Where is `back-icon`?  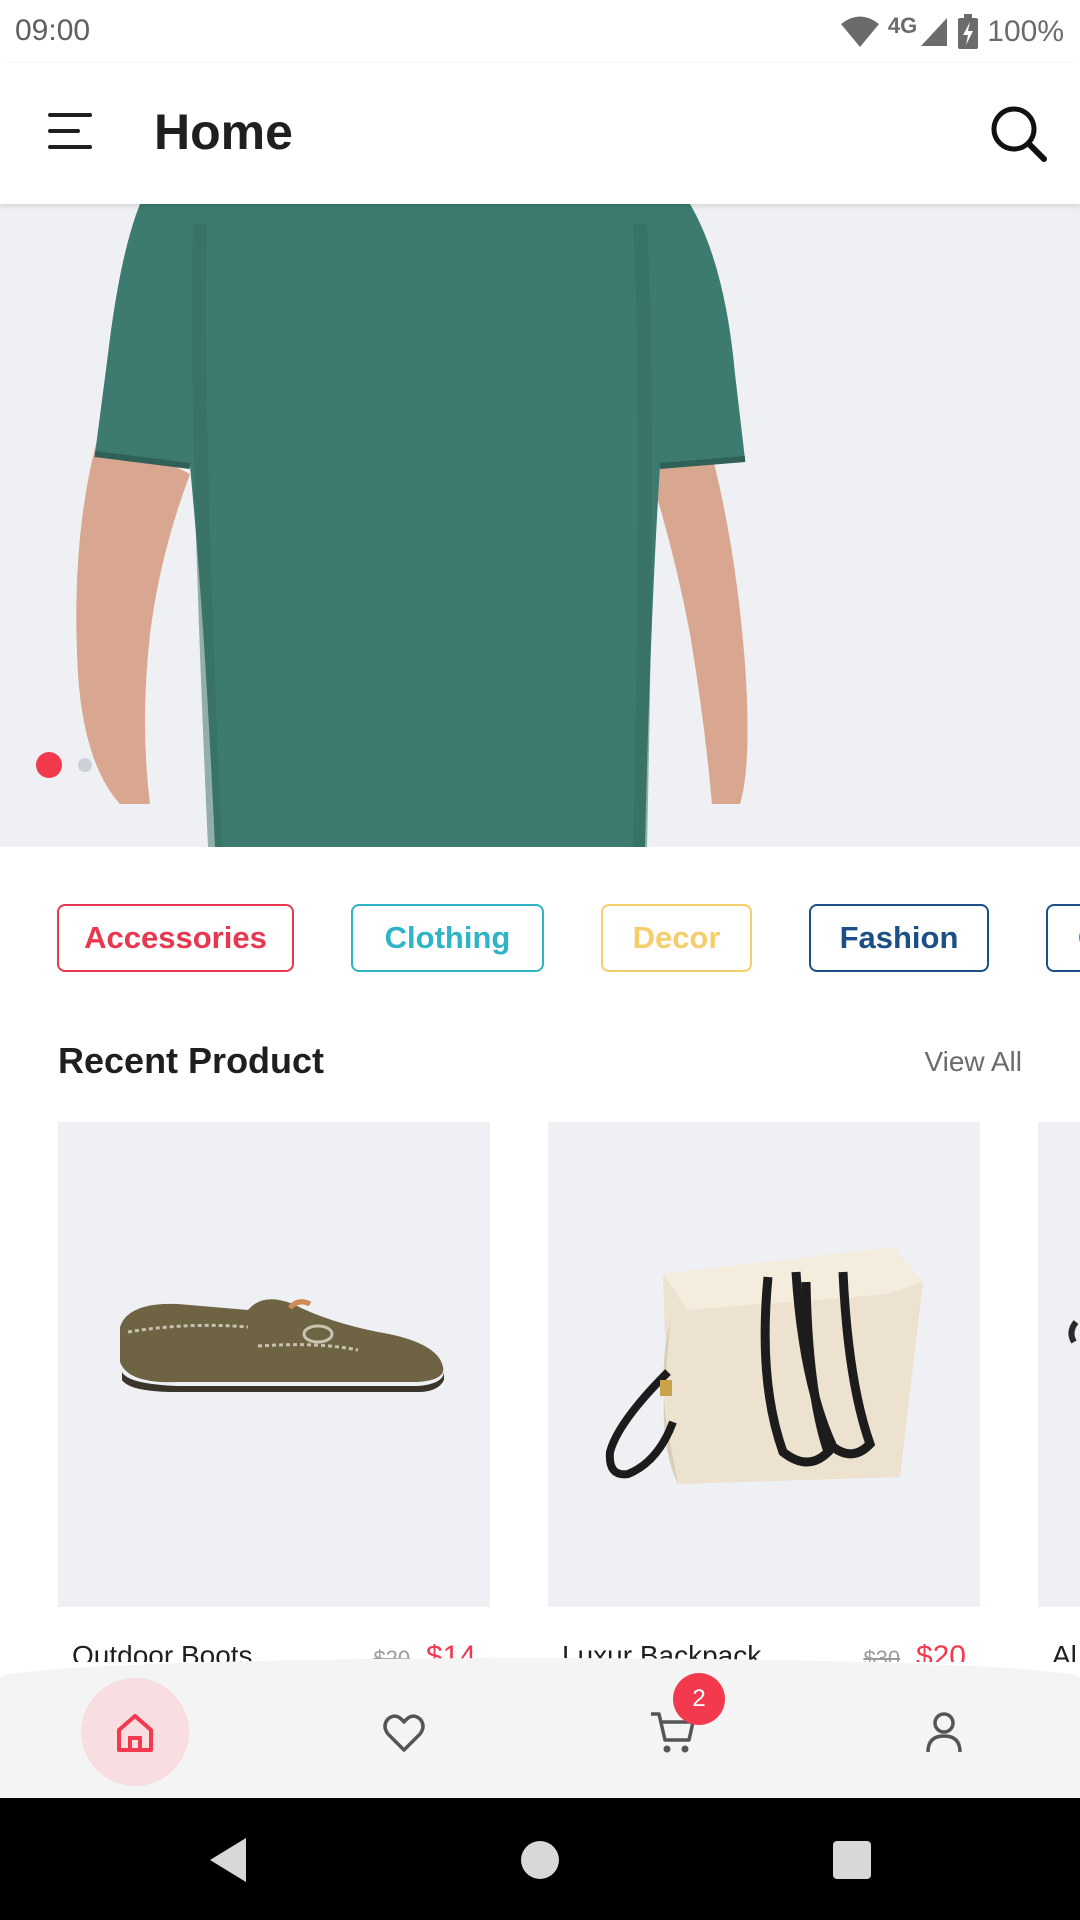 back-icon is located at coordinates (230, 1860).